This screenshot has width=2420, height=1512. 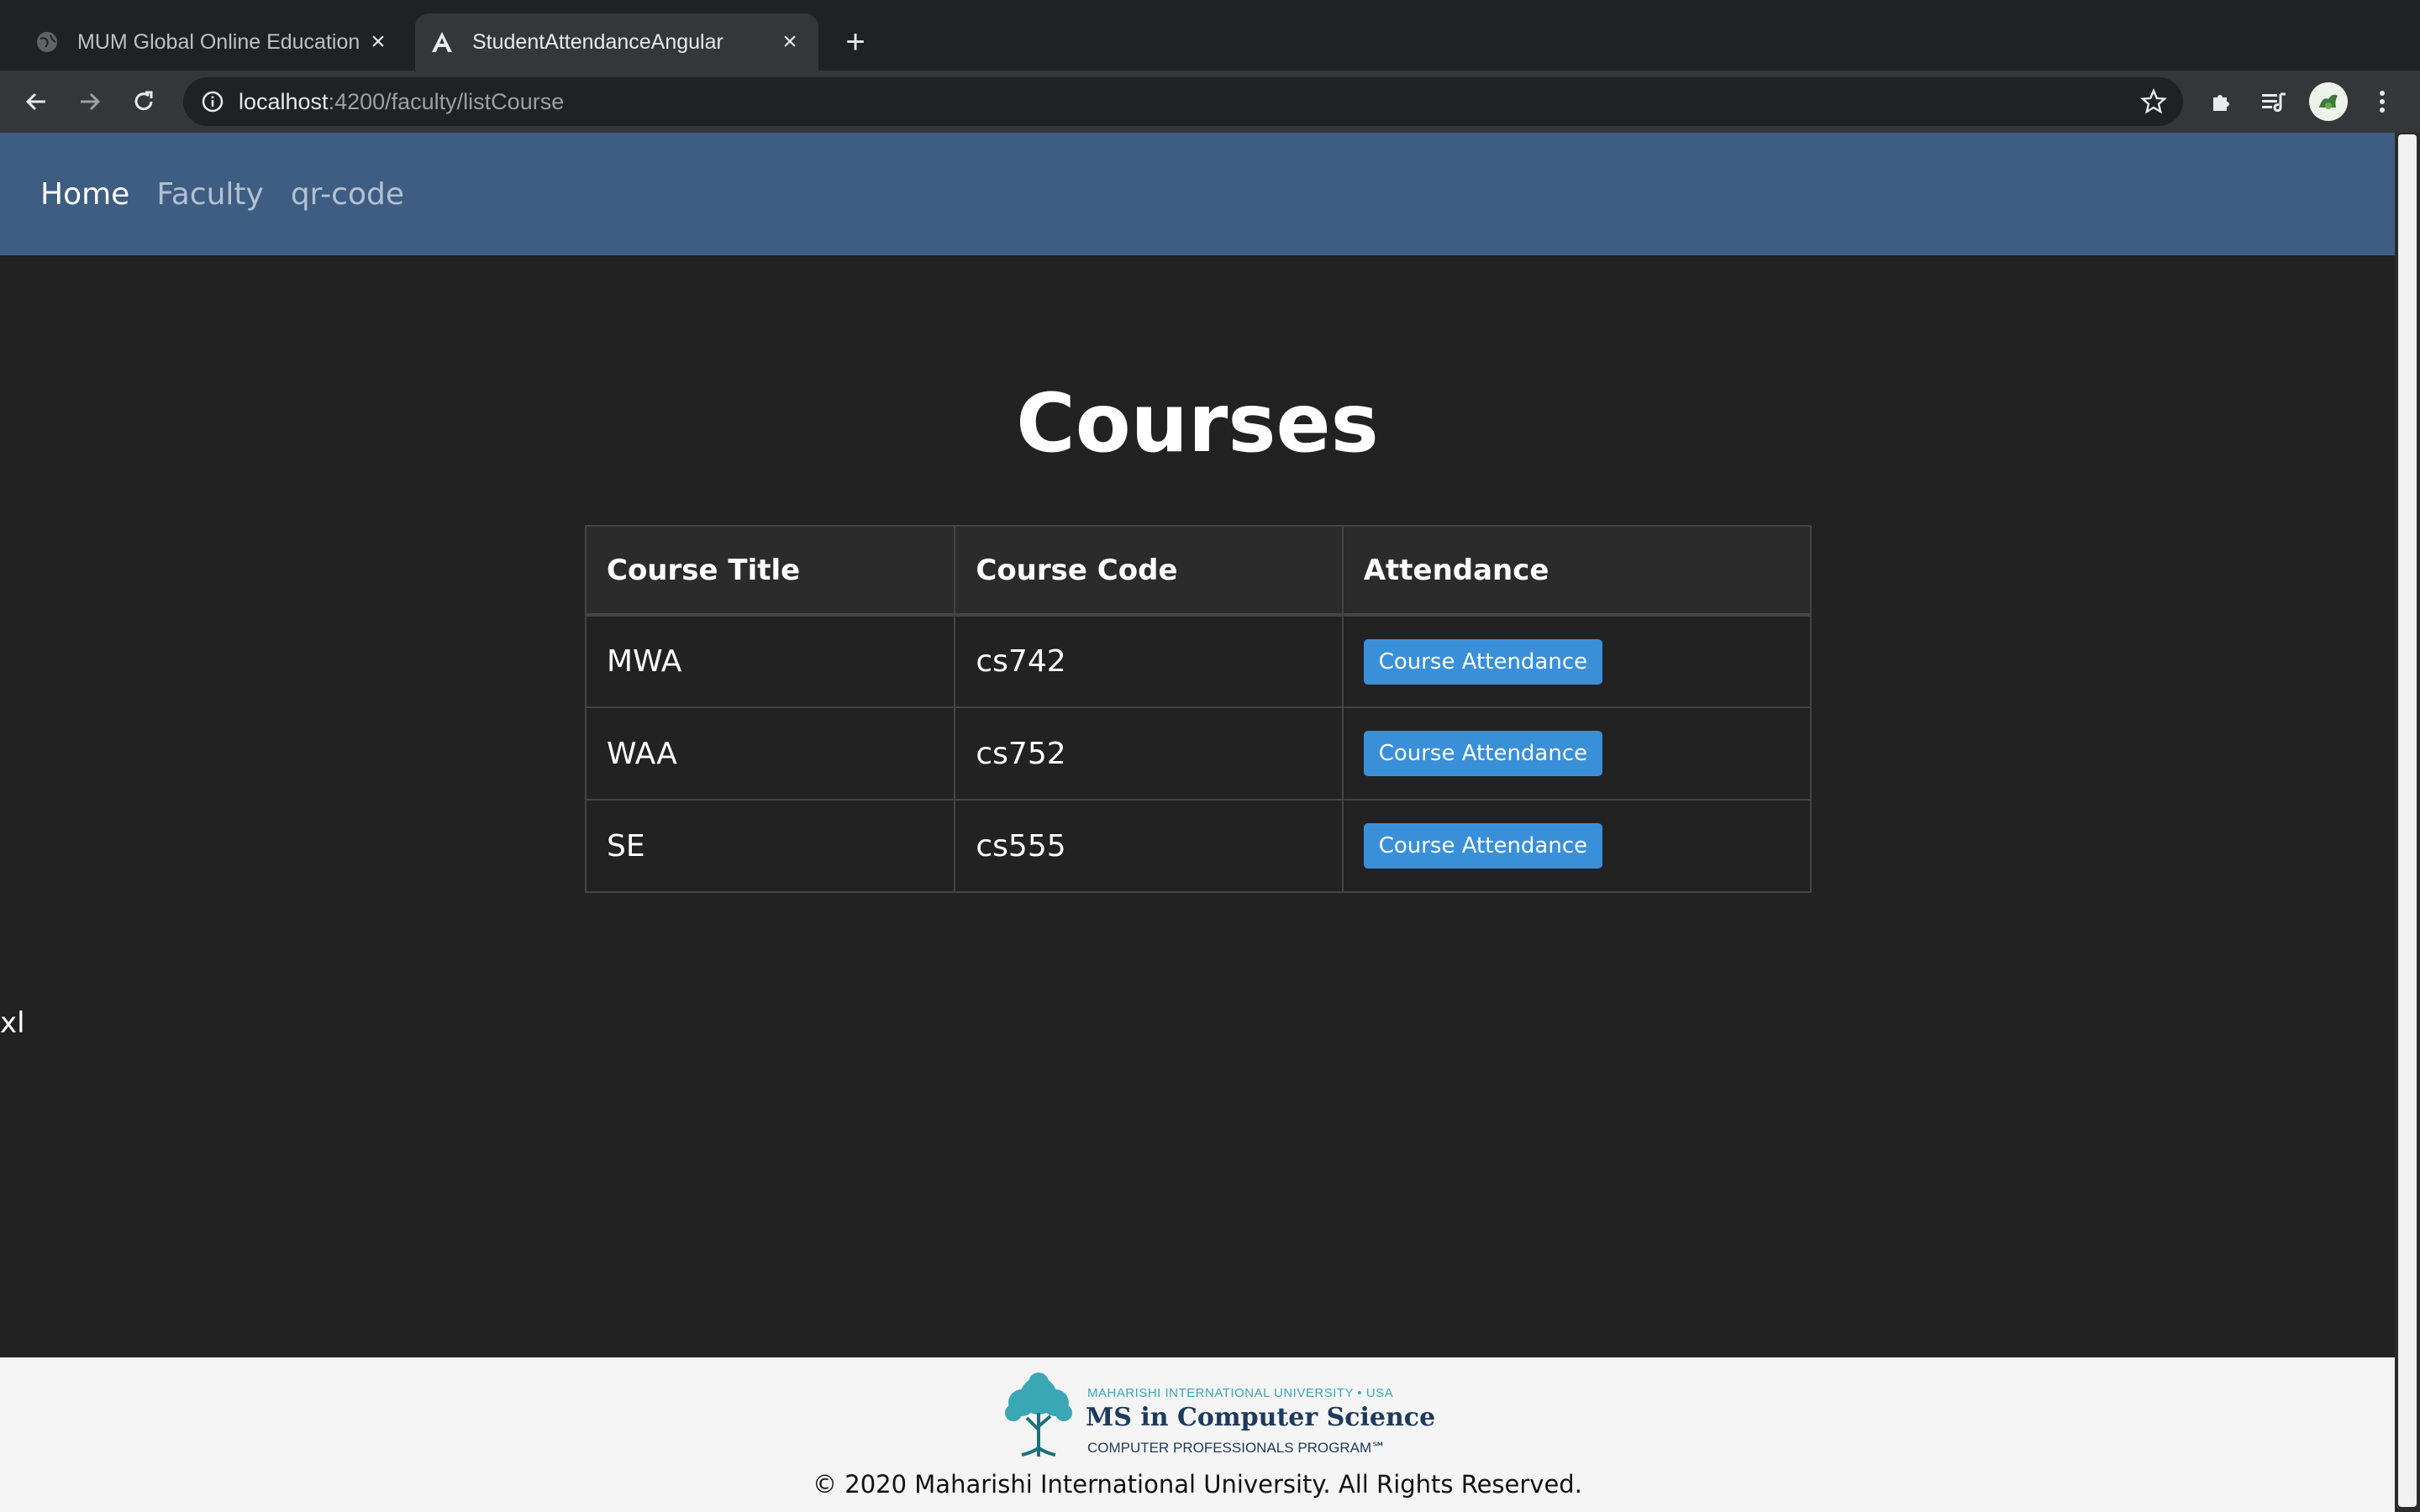 I want to click on tree-logo-icon, so click(x=1038, y=1415).